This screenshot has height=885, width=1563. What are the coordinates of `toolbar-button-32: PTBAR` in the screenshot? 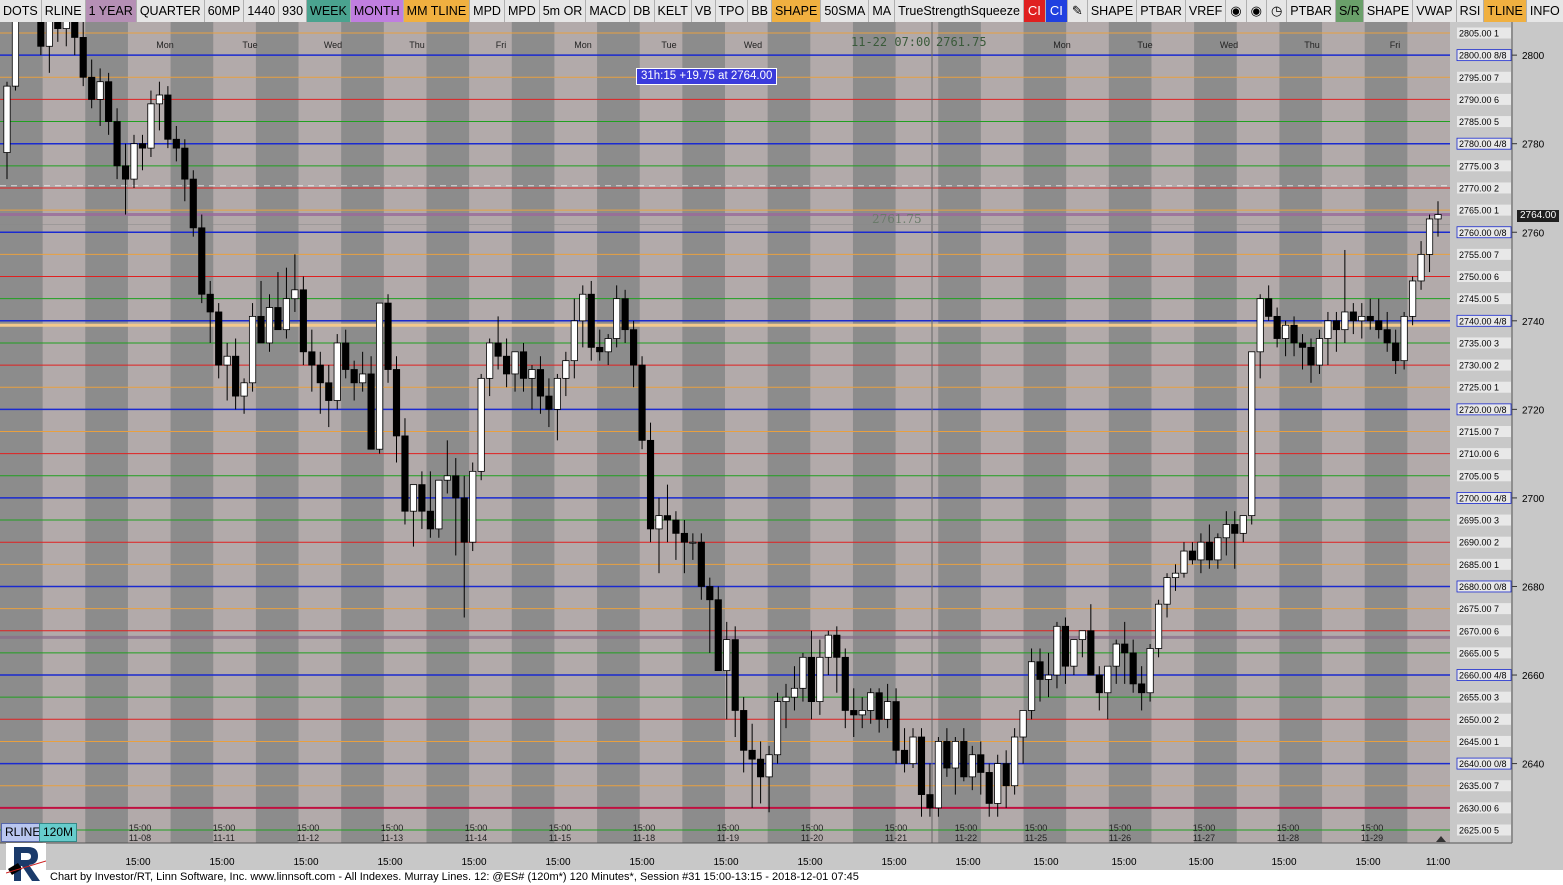 It's located at (1311, 11).